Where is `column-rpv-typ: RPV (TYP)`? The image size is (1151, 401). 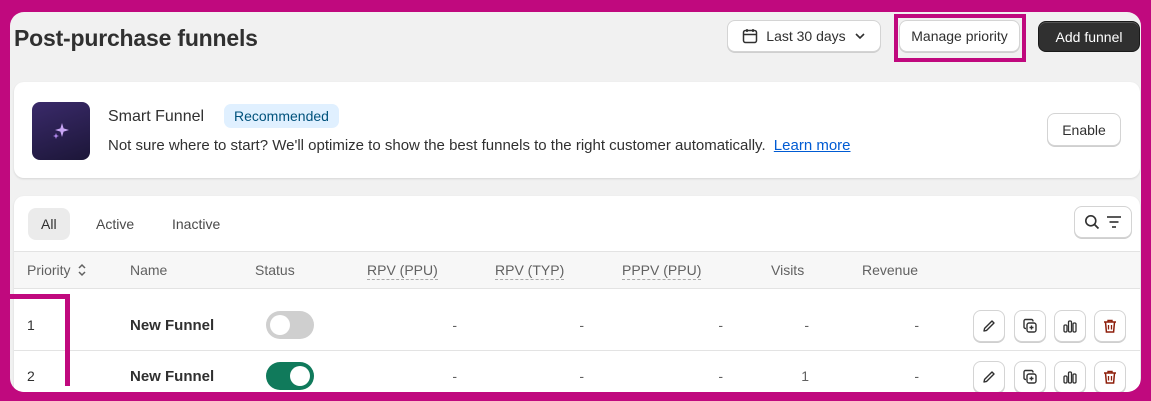 column-rpv-typ: RPV (TYP) is located at coordinates (530, 271).